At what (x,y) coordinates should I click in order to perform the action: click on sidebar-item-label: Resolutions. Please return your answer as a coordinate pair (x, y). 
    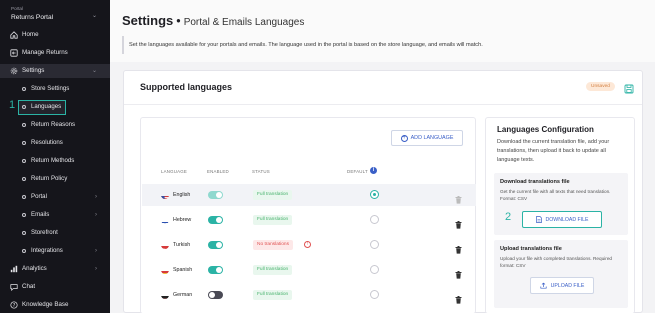
    Looking at the image, I should click on (47, 142).